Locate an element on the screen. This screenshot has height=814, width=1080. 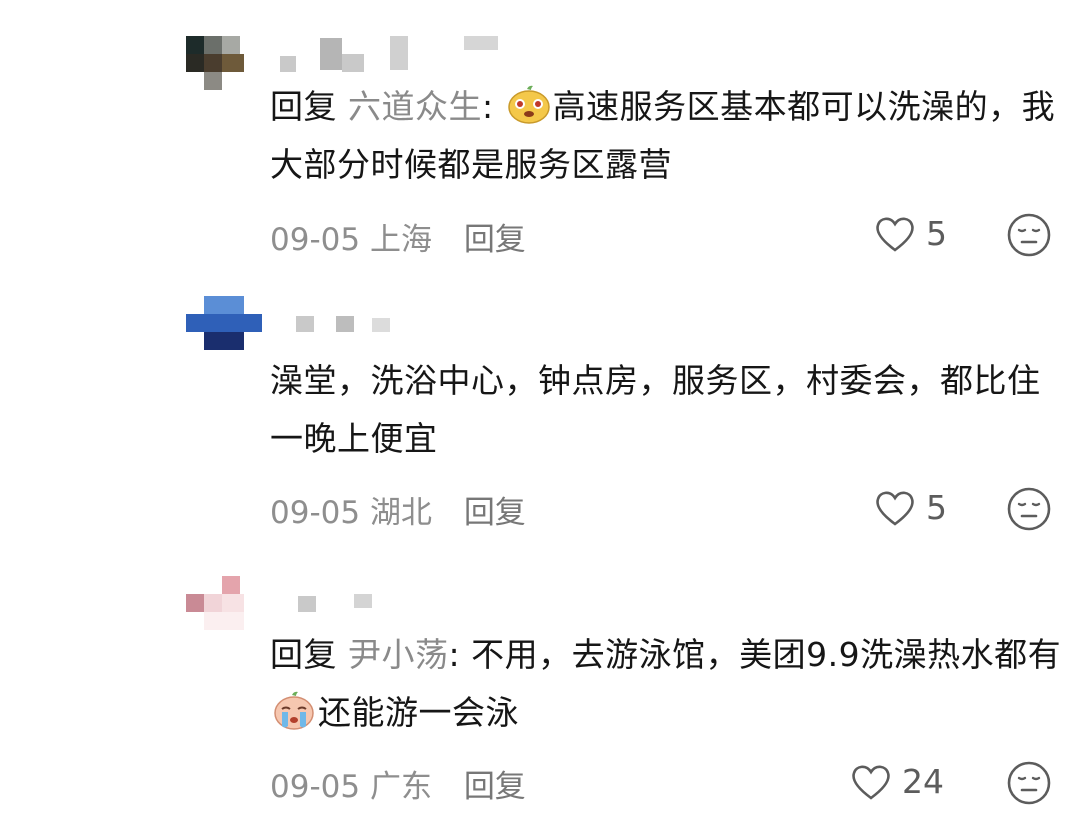
like-count: 24 is located at coordinates (923, 781).